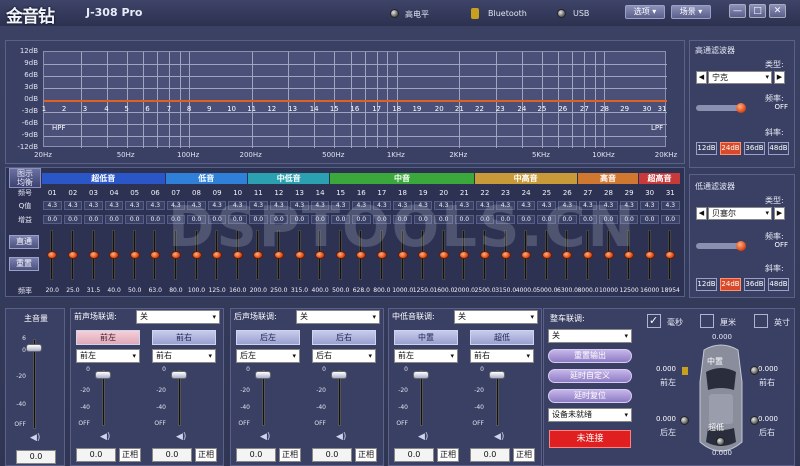 The height and width of the screenshot is (466, 800). What do you see at coordinates (706, 284) in the screenshot?
I see `lpf_panel-slope-12dB-button: 12dB` at bounding box center [706, 284].